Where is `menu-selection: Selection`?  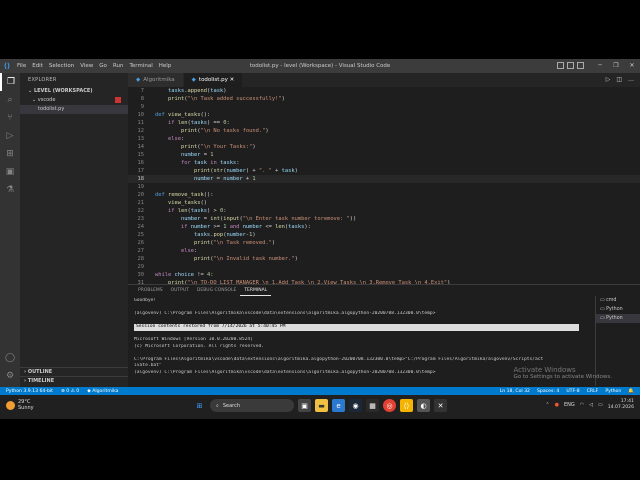
menu-selection: Selection is located at coordinates (61, 66).